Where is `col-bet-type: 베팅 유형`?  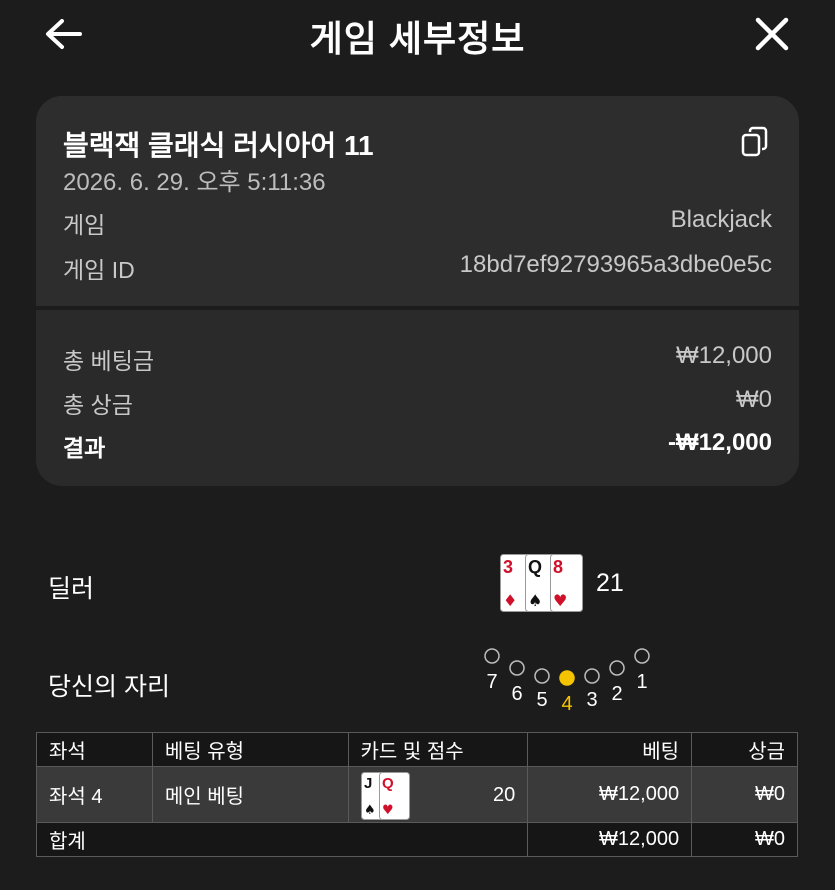
col-bet-type: 베팅 유형 is located at coordinates (250, 749).